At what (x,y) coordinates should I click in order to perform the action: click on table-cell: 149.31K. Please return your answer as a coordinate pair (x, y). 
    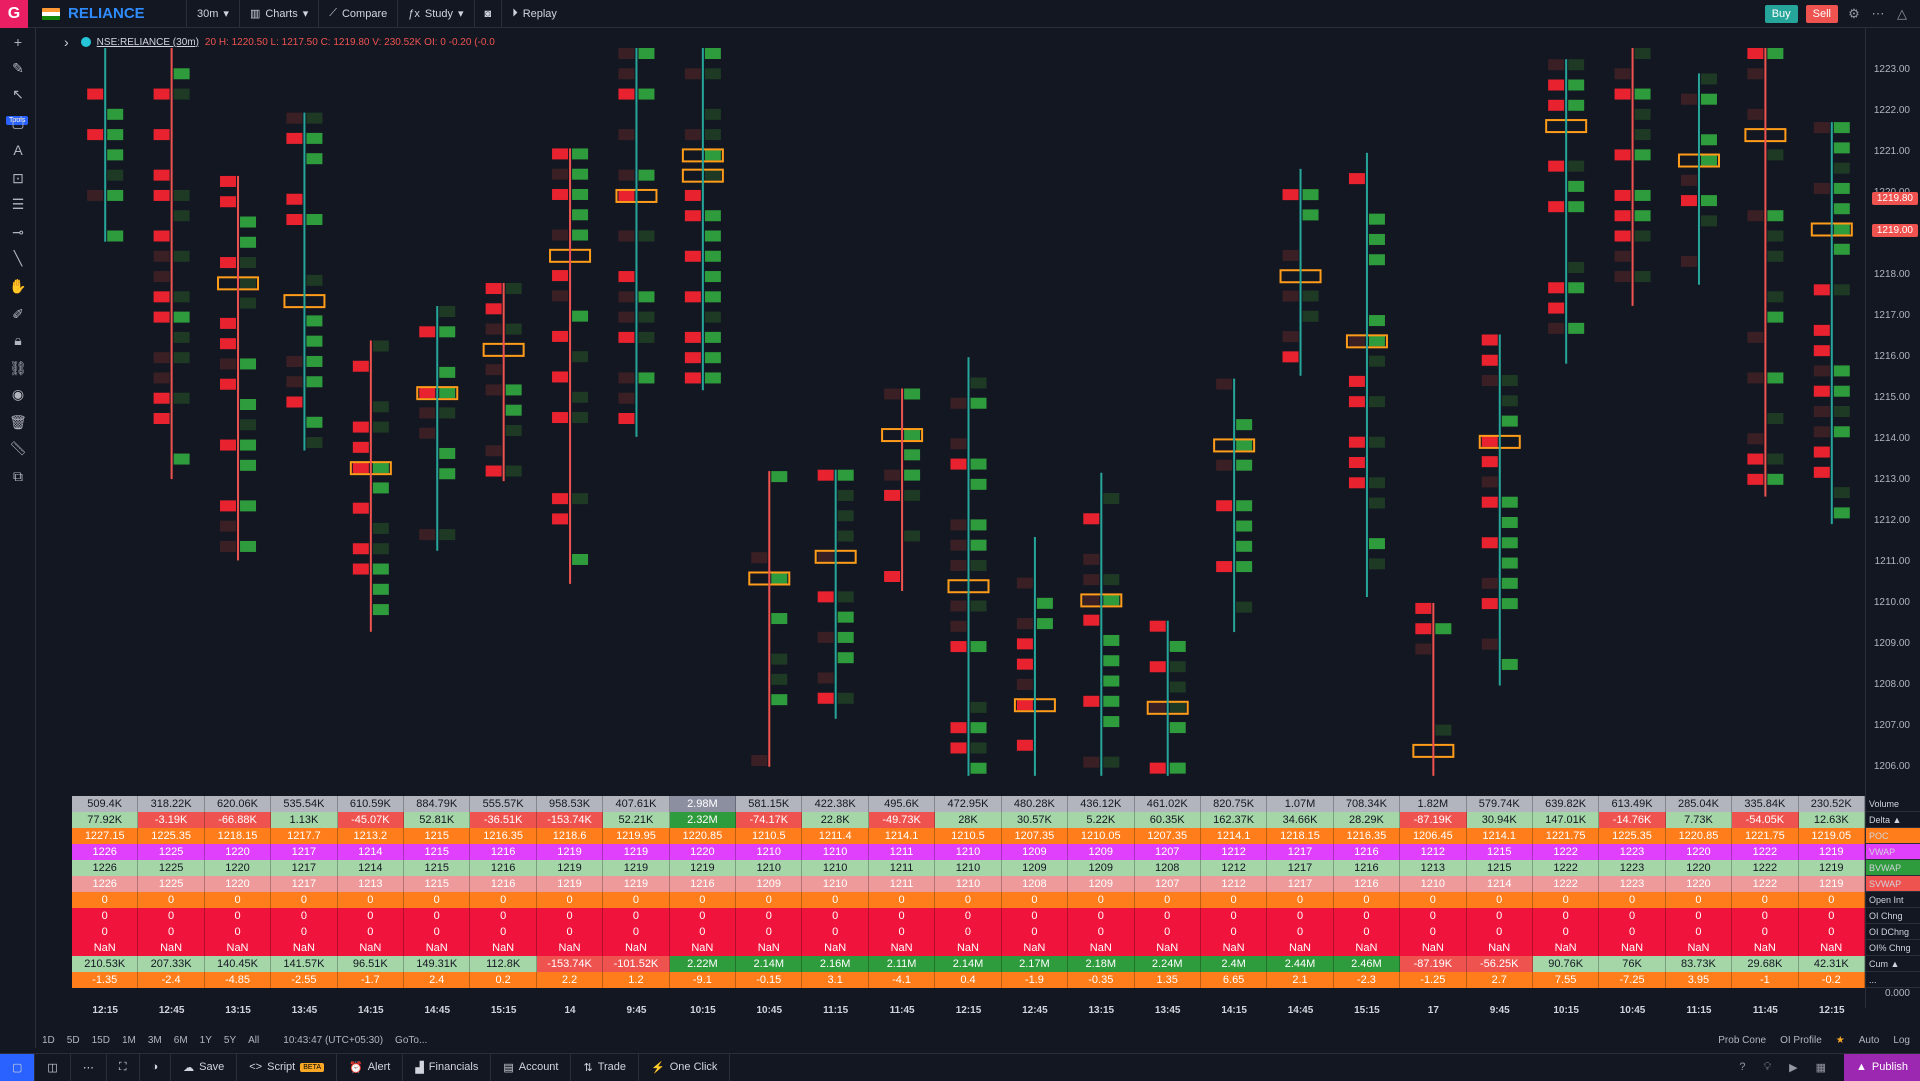
    Looking at the image, I should click on (437, 964).